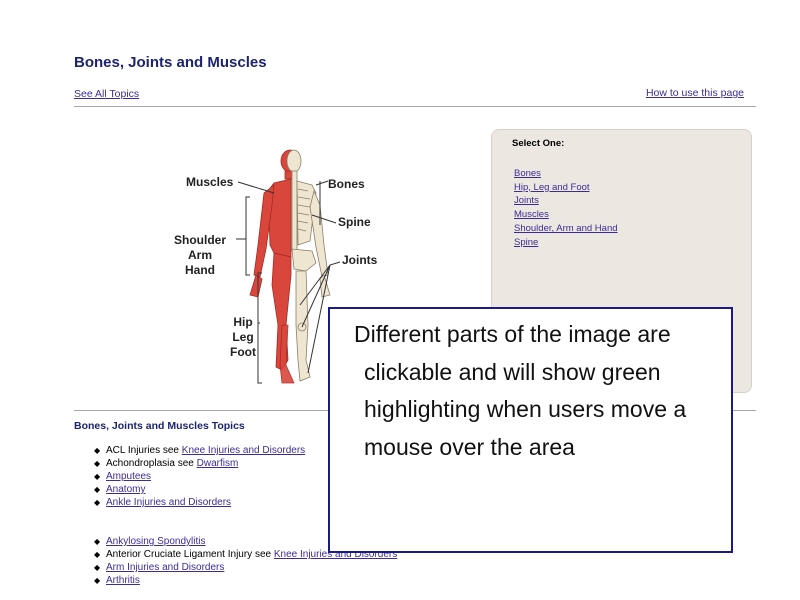  I want to click on label-joints: Joints, so click(359, 260).